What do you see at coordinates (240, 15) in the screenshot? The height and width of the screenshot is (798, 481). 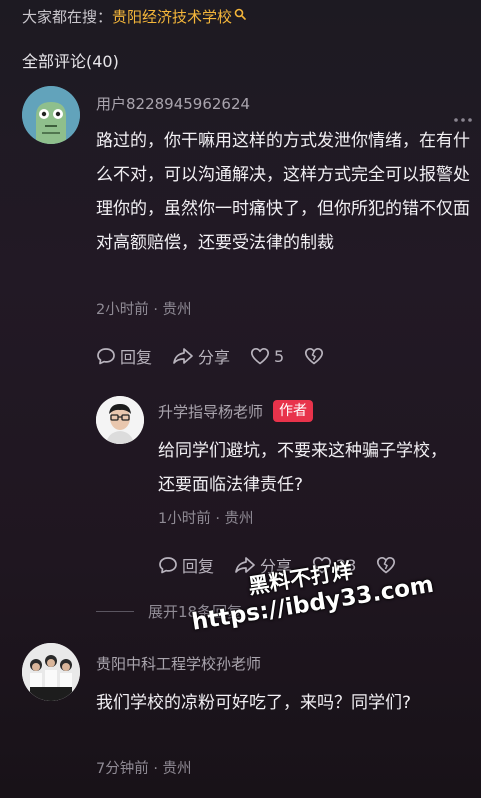 I see `search-icon` at bounding box center [240, 15].